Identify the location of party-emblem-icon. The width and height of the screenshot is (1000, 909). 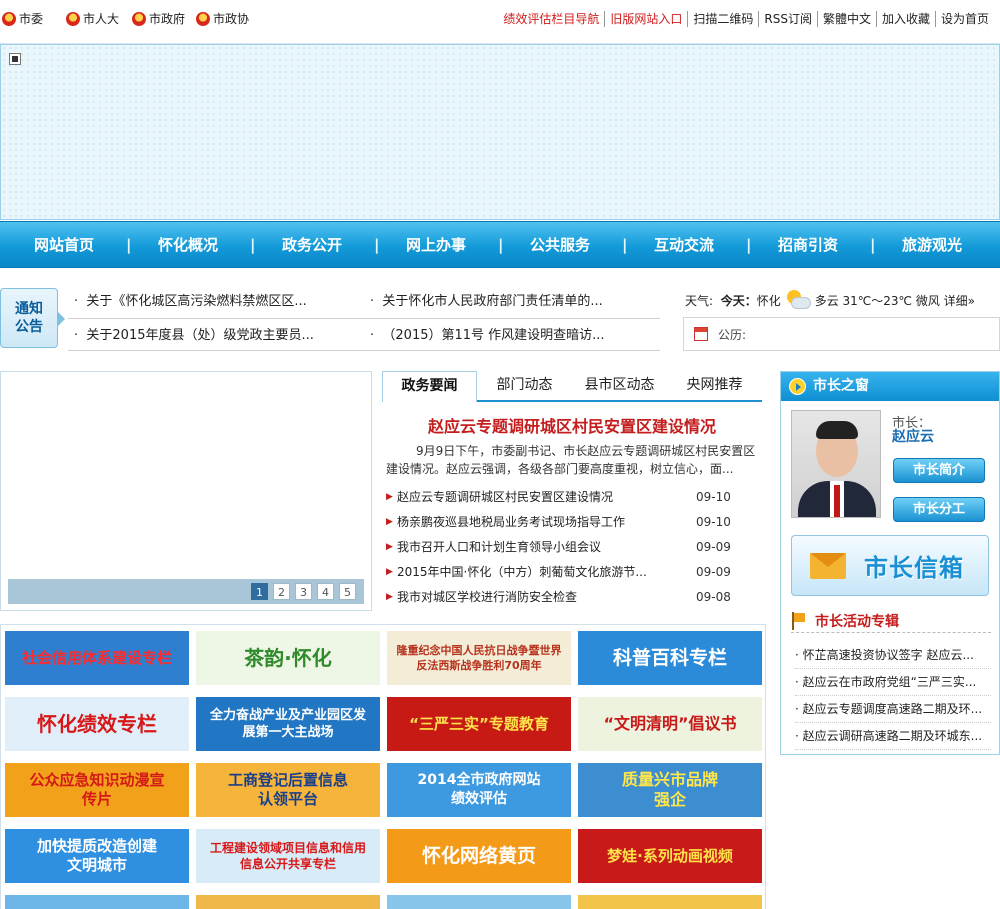
(9, 19).